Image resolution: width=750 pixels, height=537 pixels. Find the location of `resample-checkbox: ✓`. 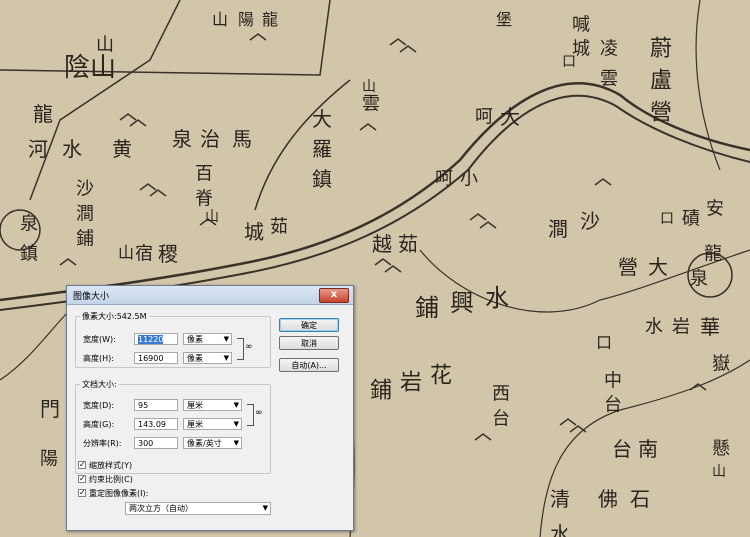

resample-checkbox: ✓ is located at coordinates (82, 493).